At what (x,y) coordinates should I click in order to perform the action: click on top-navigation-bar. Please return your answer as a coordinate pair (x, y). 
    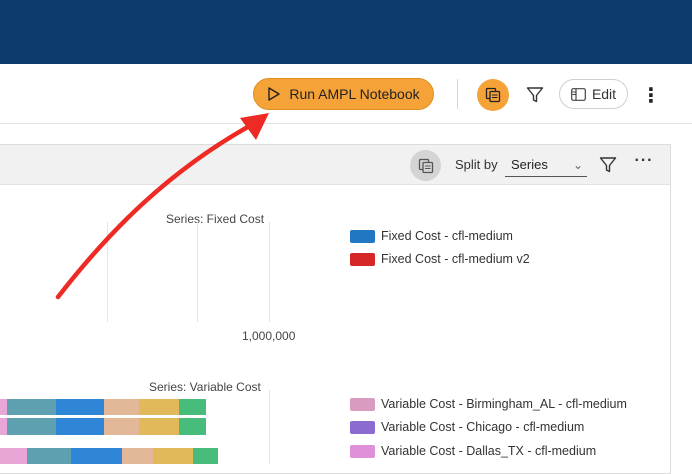
    Looking at the image, I should click on (346, 32).